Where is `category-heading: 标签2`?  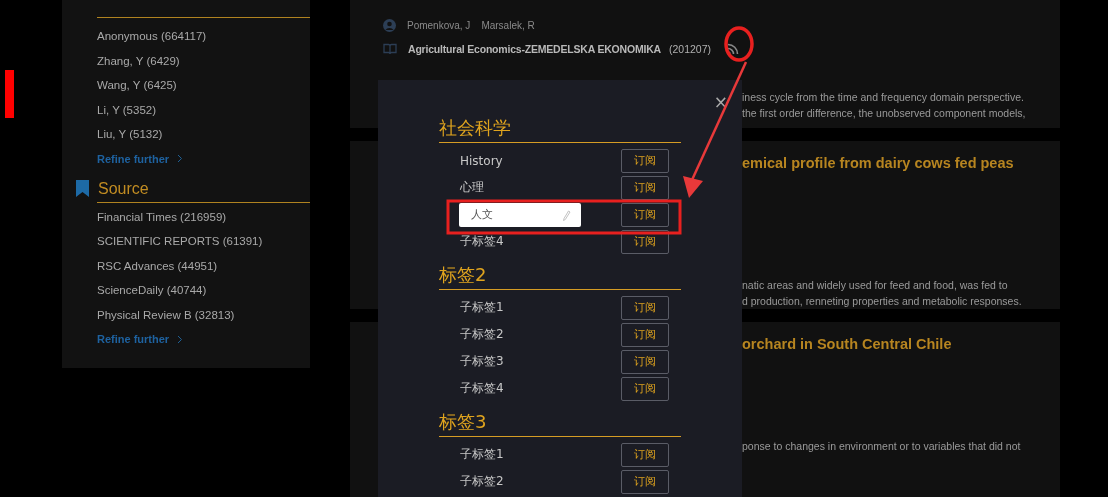
category-heading: 标签2 is located at coordinates (560, 276).